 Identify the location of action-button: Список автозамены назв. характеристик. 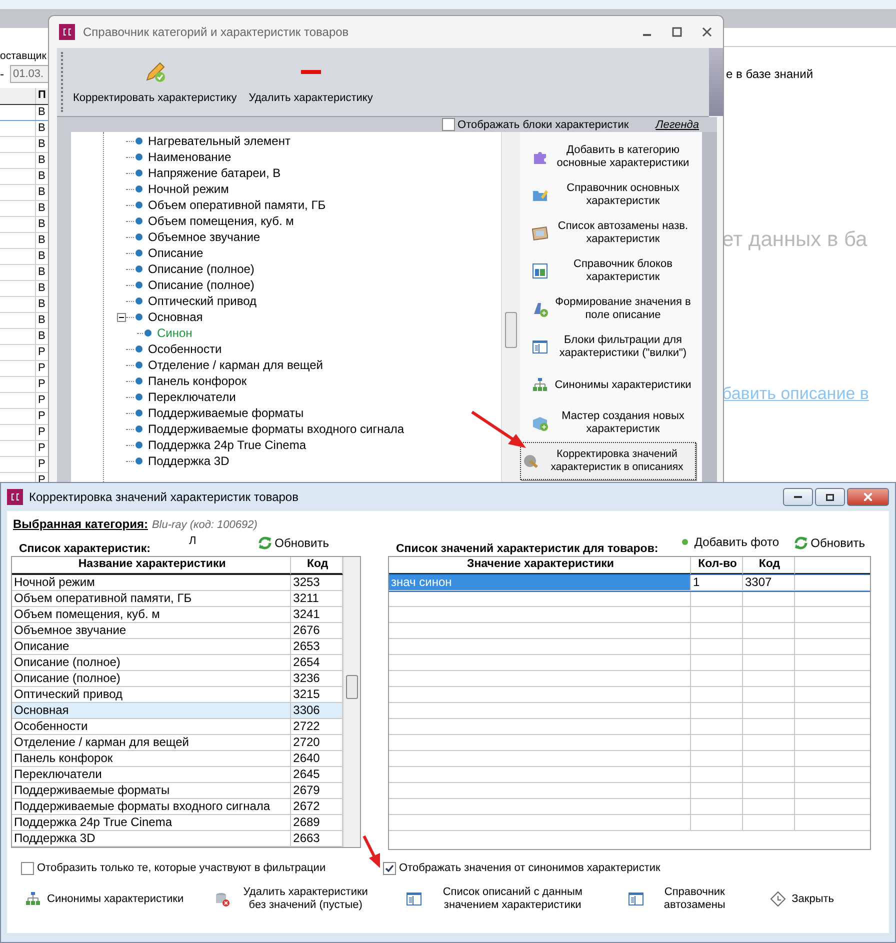
(611, 233).